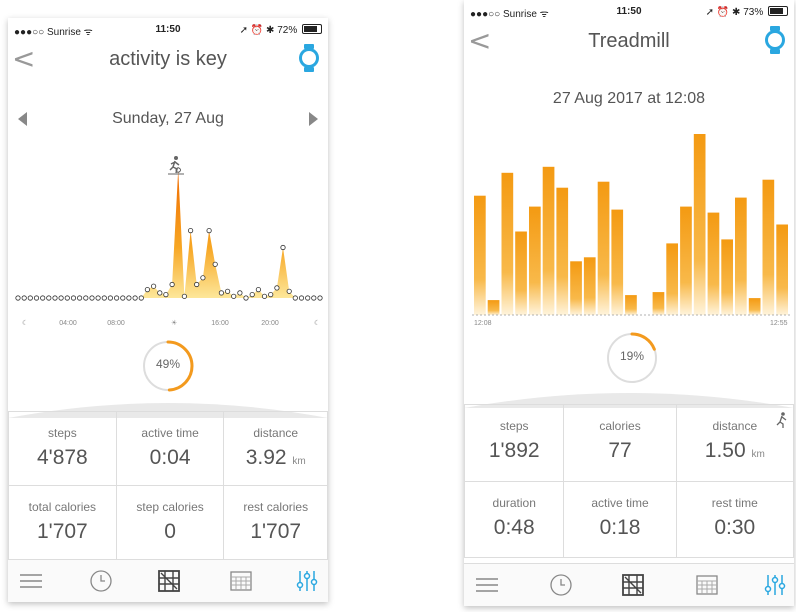 Image resolution: width=796 pixels, height=612 pixels. I want to click on stat-rest-time: rest time 0:30, so click(734, 519).